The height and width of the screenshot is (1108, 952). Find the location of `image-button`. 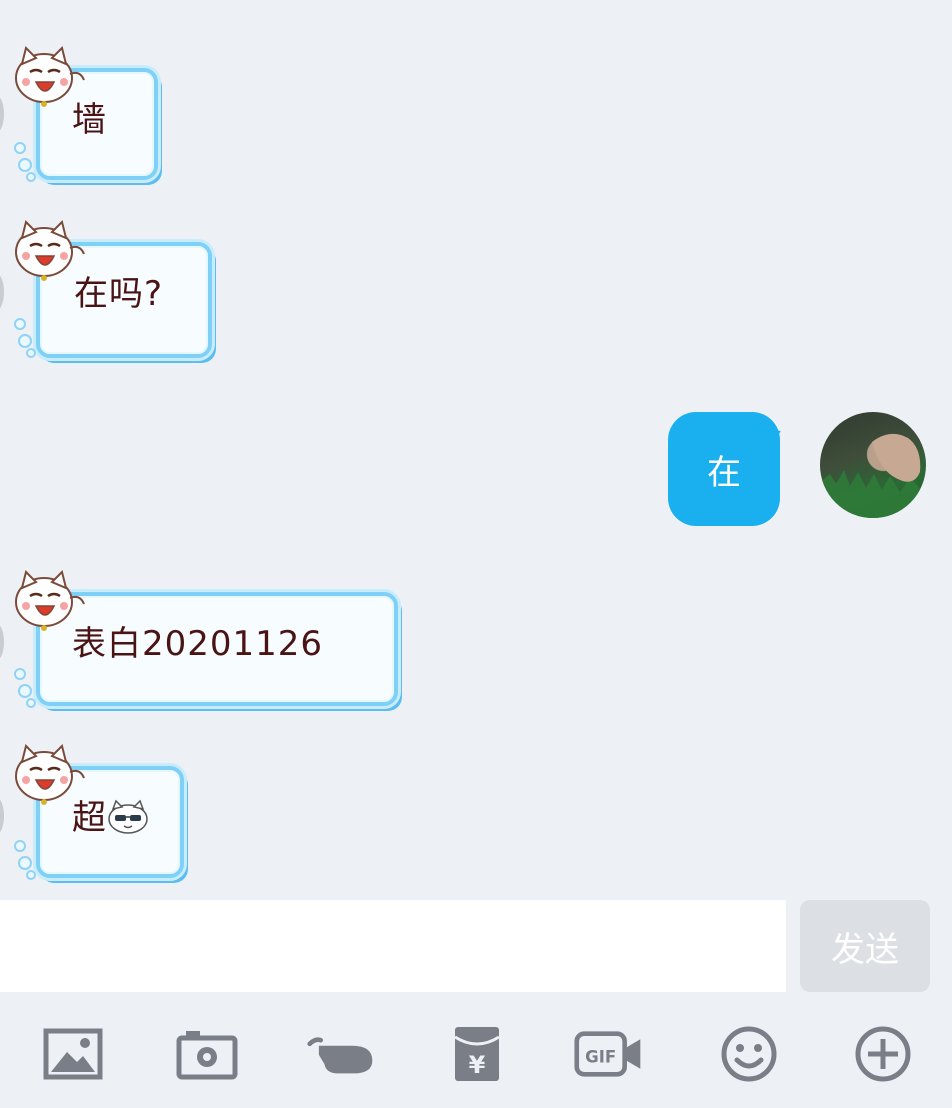

image-button is located at coordinates (73, 1054).